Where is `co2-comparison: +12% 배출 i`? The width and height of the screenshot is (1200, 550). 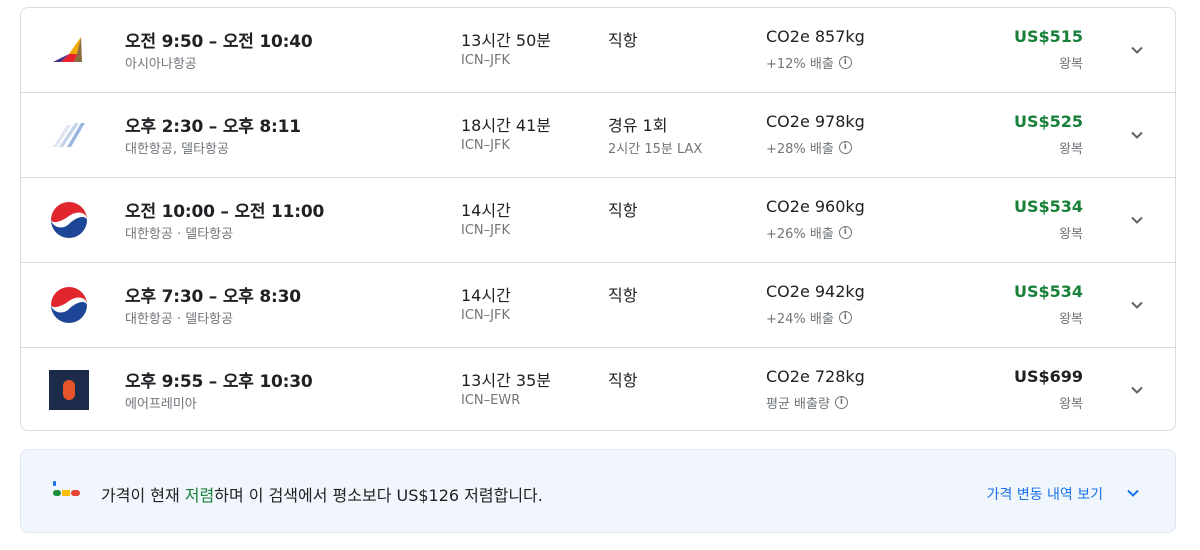
co2-comparison: +12% 배출 i is located at coordinates (809, 62).